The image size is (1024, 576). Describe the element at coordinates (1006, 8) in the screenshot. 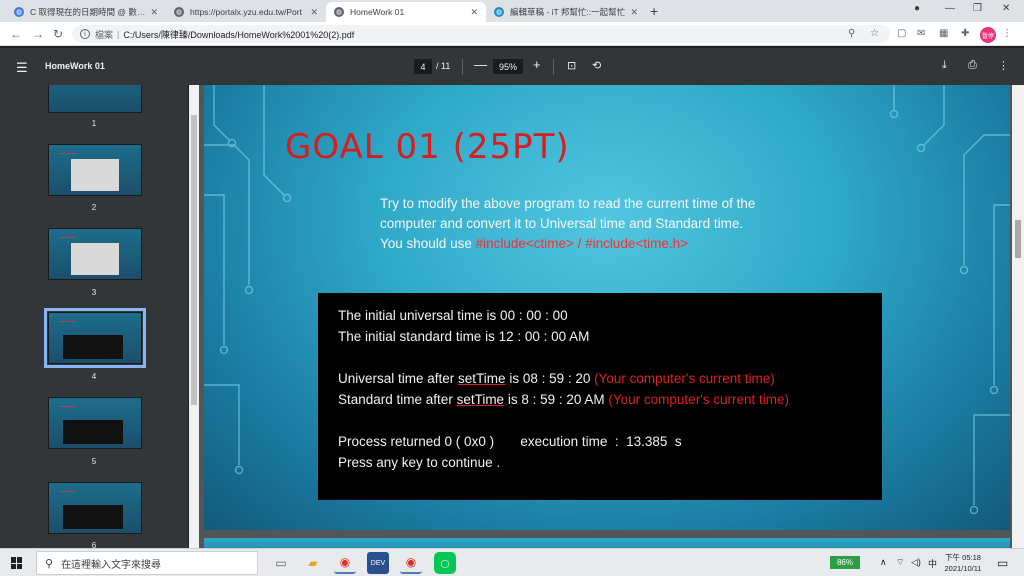

I see `window-close-button: ✕` at that location.